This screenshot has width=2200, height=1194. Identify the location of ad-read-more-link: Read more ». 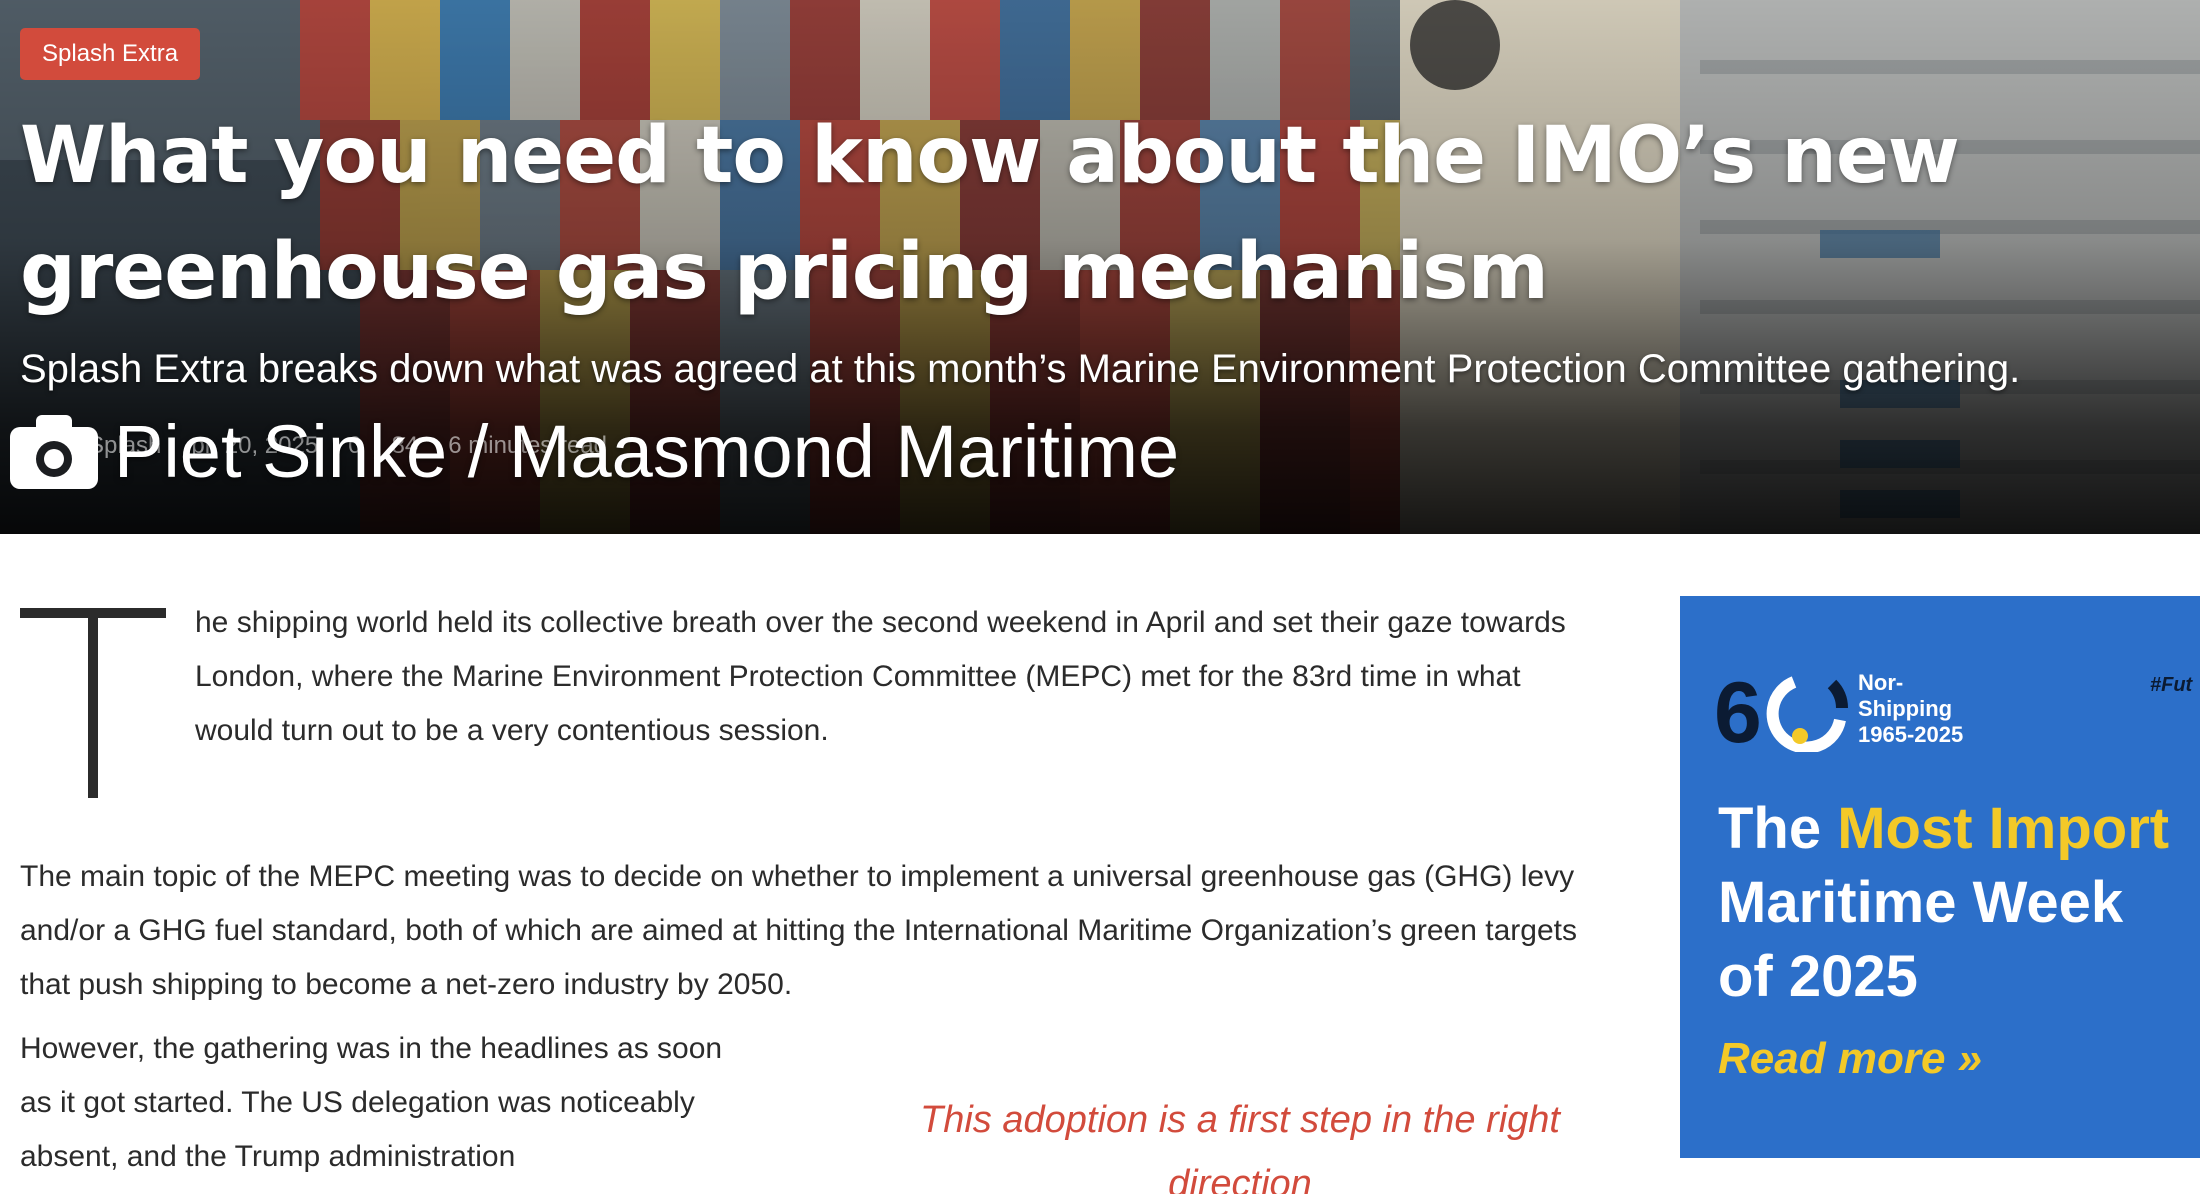
(1850, 1059).